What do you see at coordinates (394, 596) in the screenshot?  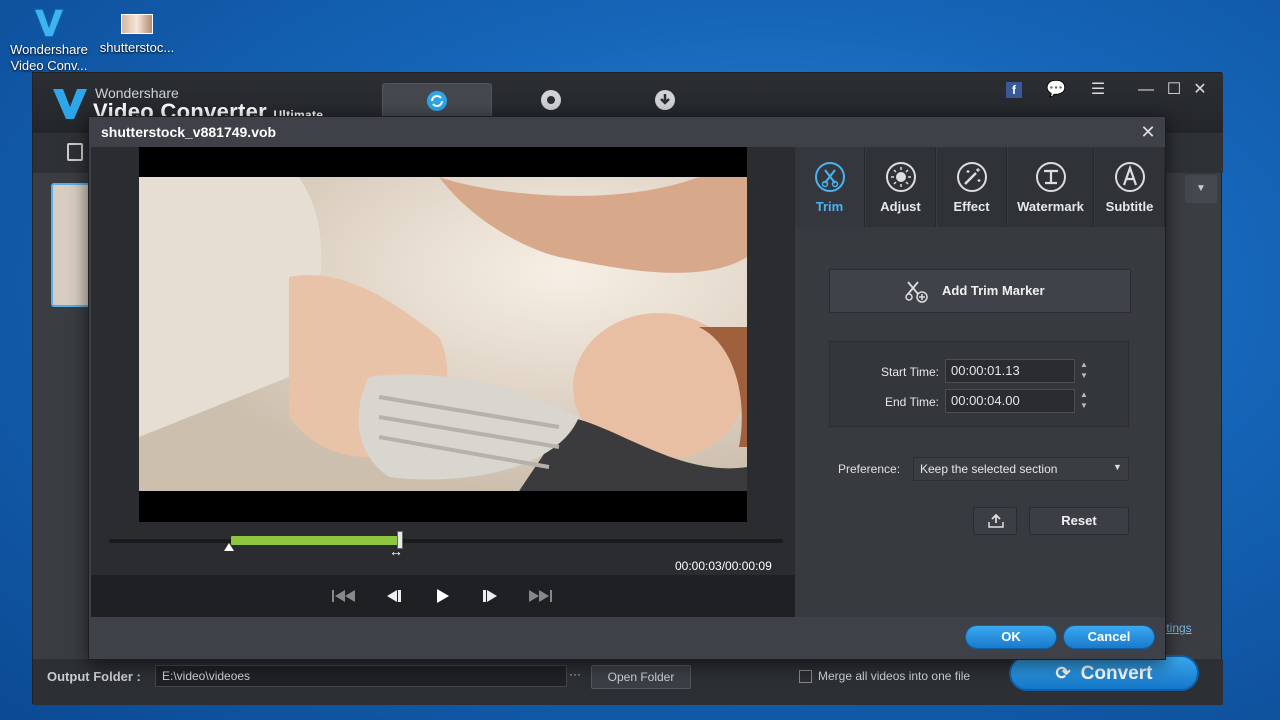 I see `prev-frame-icon` at bounding box center [394, 596].